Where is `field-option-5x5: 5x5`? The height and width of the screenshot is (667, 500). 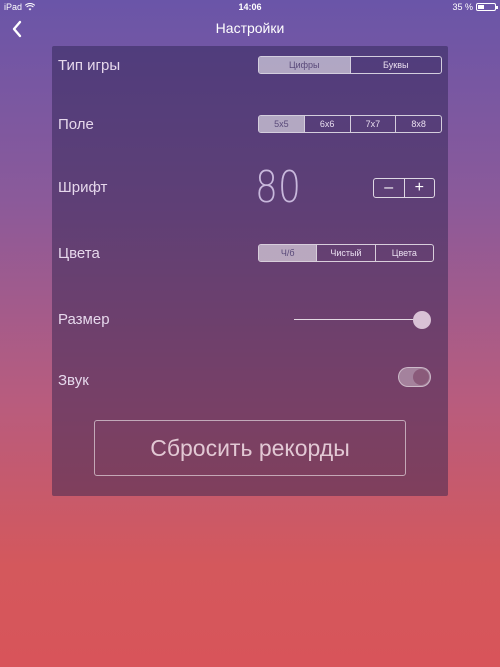
field-option-5x5: 5x5 is located at coordinates (281, 124).